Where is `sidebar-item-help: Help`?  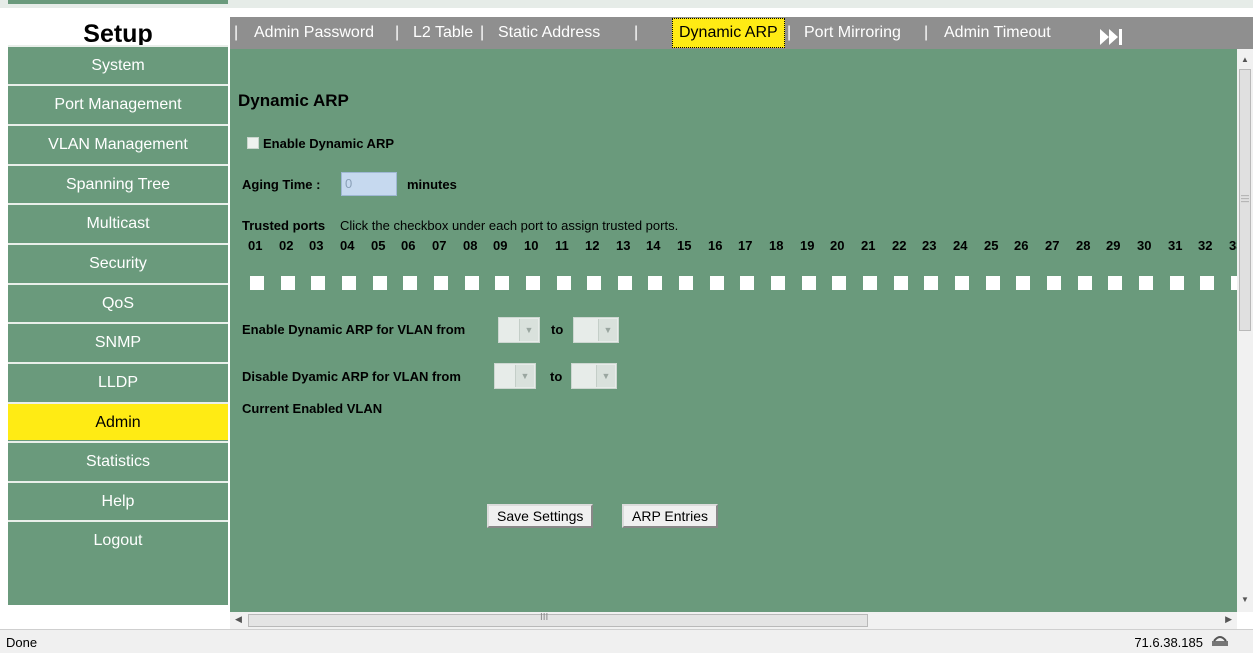
sidebar-item-help: Help is located at coordinates (118, 500).